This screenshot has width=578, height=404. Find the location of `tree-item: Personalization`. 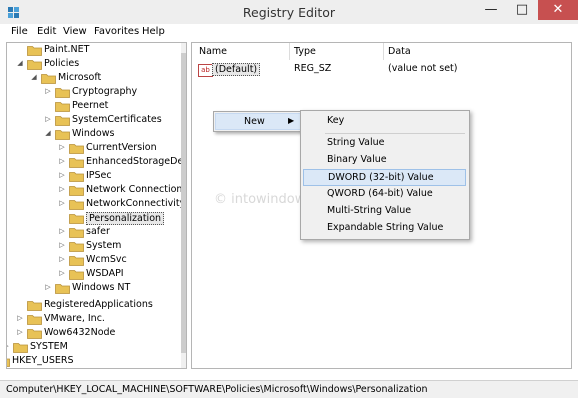

tree-item: Personalization is located at coordinates (123, 219).